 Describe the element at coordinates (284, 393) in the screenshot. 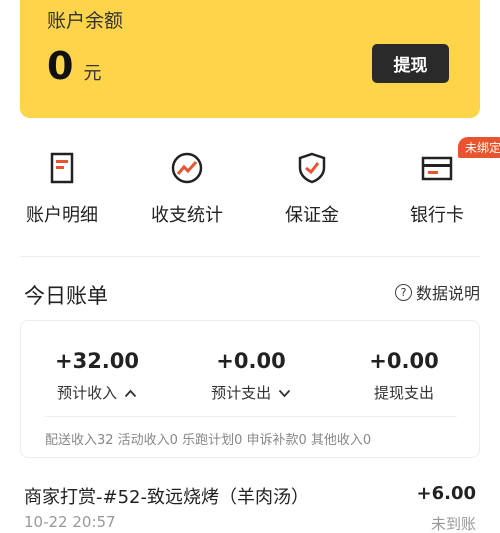

I see `chevron-down-icon` at that location.